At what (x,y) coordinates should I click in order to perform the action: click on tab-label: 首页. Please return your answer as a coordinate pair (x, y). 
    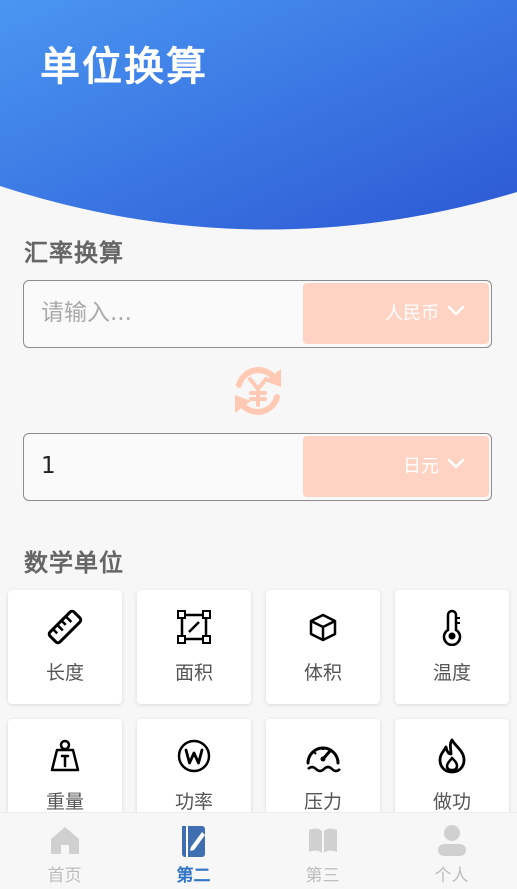
    Looking at the image, I should click on (64, 876).